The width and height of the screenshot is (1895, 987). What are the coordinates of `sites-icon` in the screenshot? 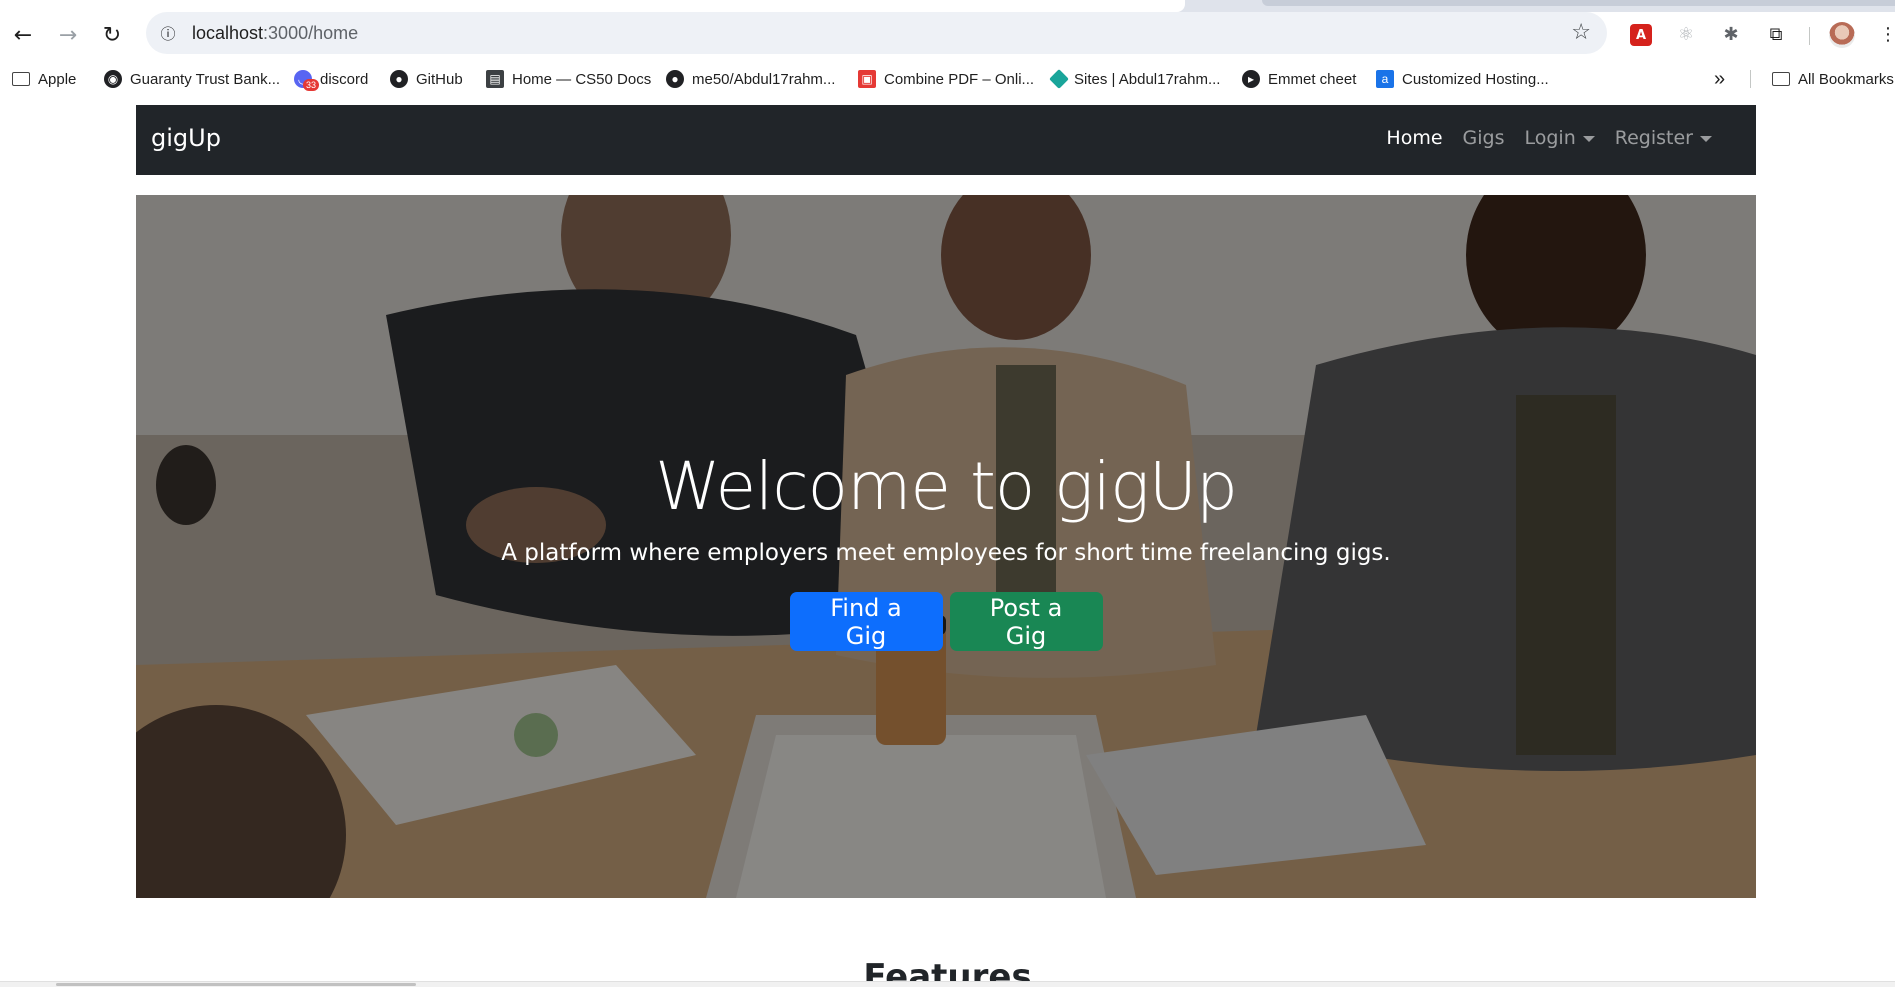 It's located at (1059, 79).